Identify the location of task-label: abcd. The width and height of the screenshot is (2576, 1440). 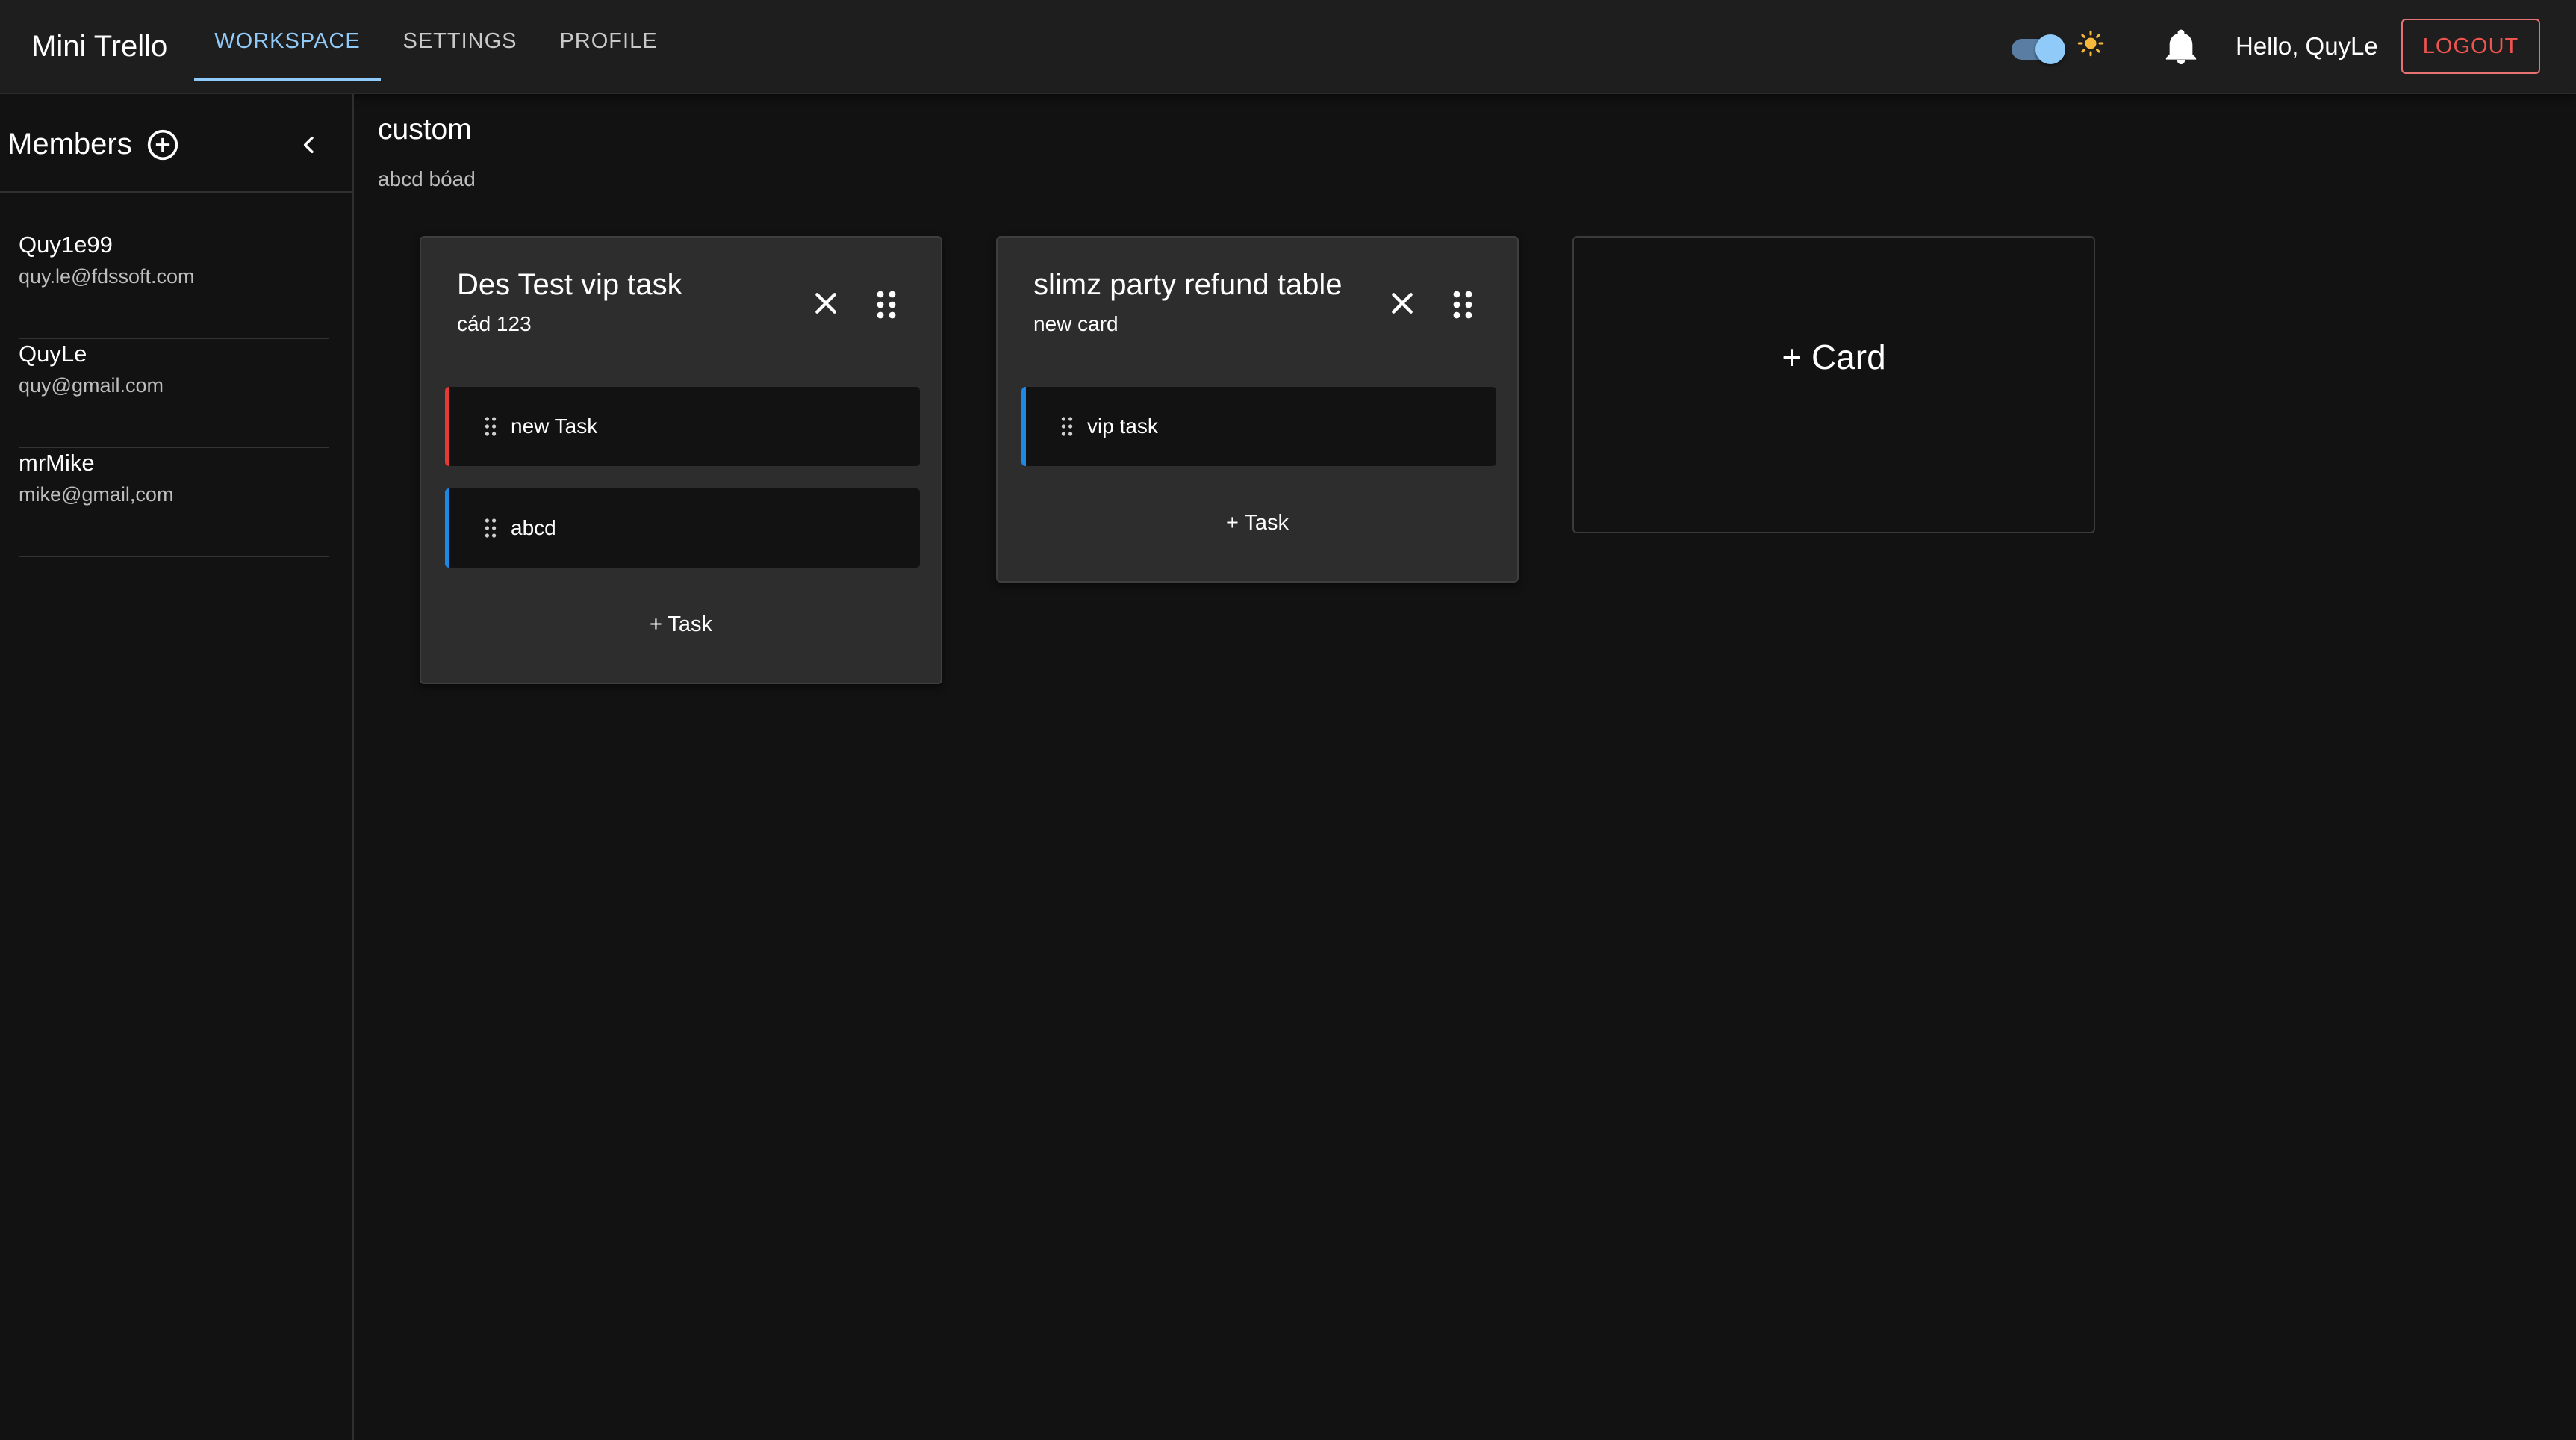
(533, 527).